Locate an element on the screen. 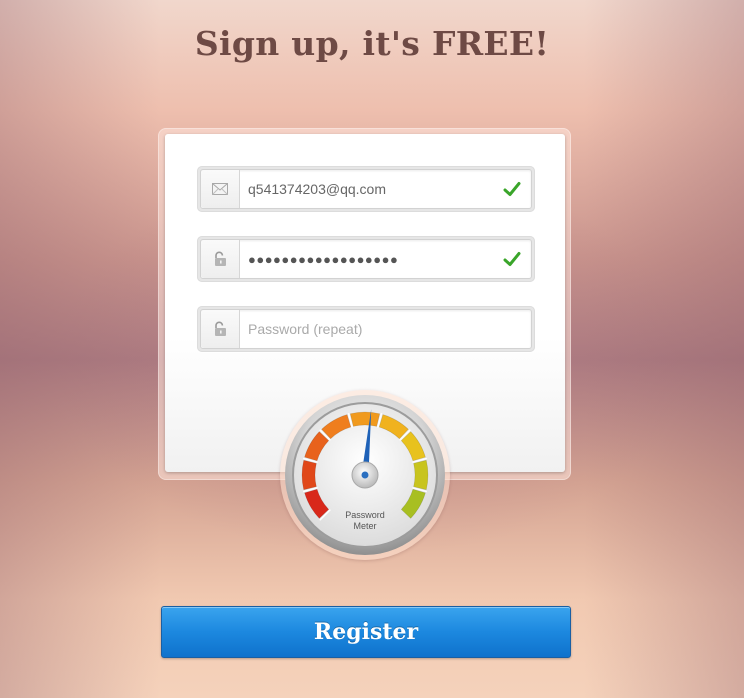 This screenshot has height=698, width=744. meter-label-line2: Meter is located at coordinates (364, 526).